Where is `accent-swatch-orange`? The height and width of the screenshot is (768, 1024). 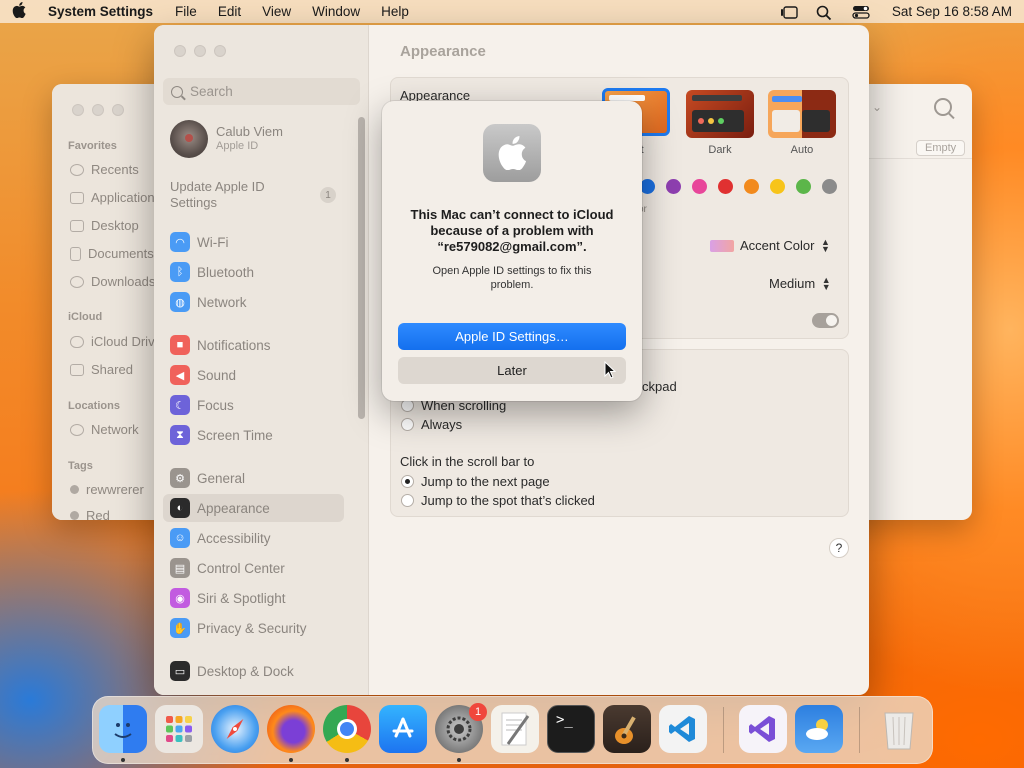 accent-swatch-orange is located at coordinates (751, 186).